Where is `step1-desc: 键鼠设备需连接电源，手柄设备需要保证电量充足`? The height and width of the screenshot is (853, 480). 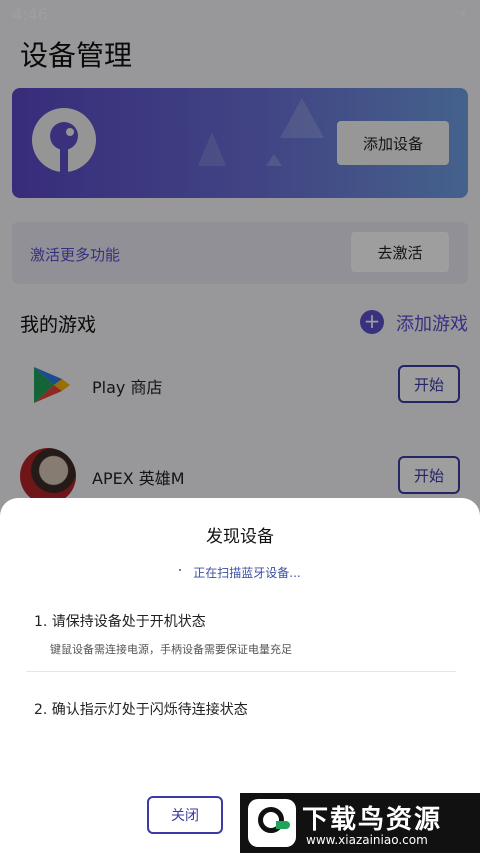
step1-desc: 键鼠设备需连接电源，手柄设备需要保证电量充足 is located at coordinates (171, 649).